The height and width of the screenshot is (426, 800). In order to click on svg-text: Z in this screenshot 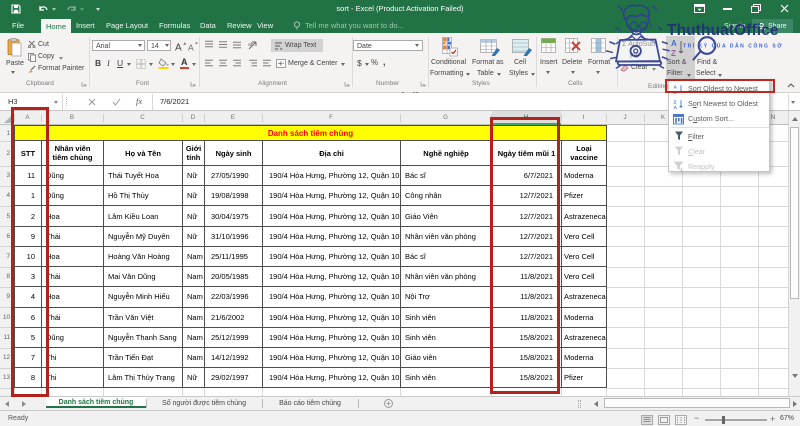, I will do `click(675, 103)`.